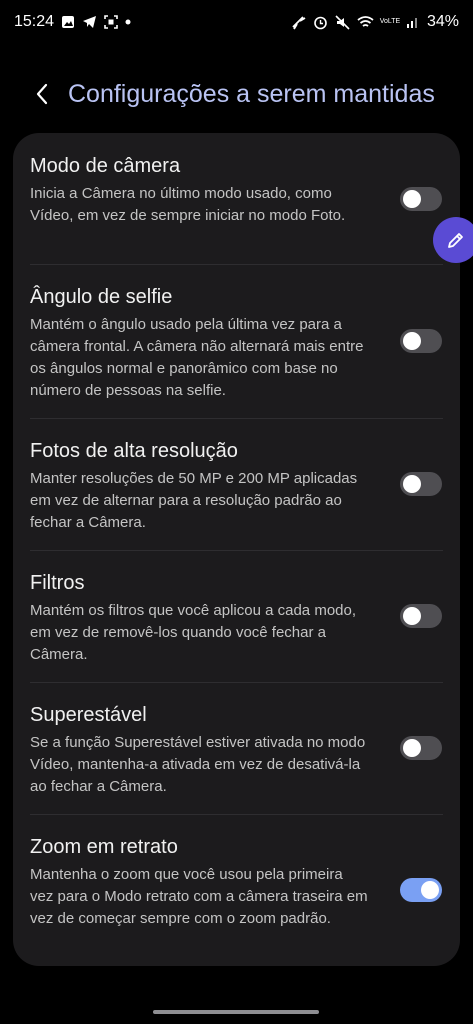 Image resolution: width=473 pixels, height=1024 pixels. I want to click on mute-icon, so click(342, 22).